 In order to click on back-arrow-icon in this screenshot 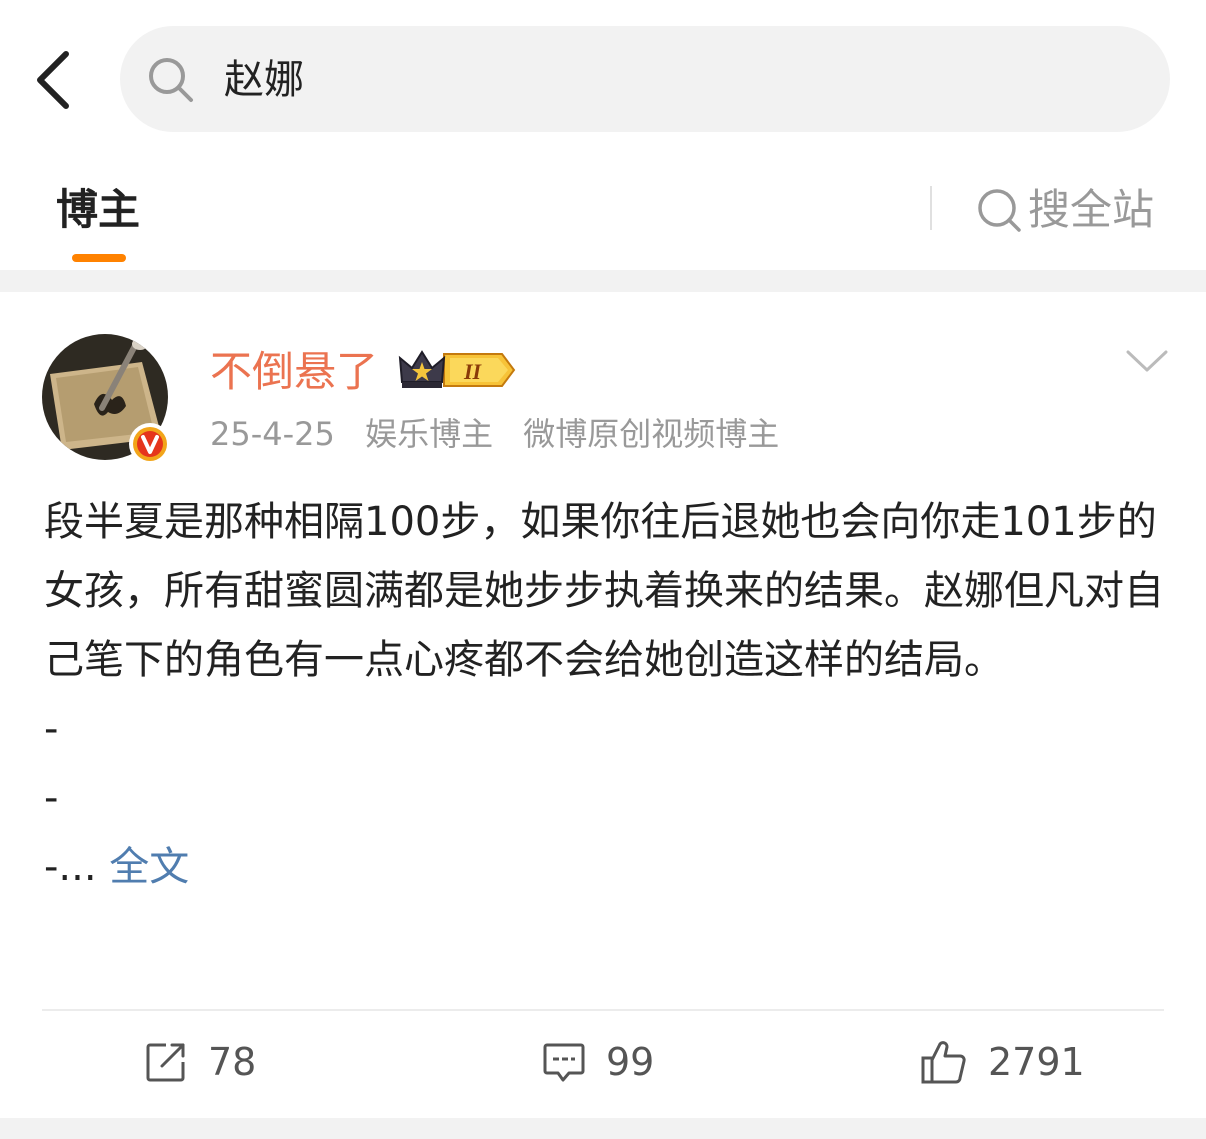, I will do `click(53, 80)`.